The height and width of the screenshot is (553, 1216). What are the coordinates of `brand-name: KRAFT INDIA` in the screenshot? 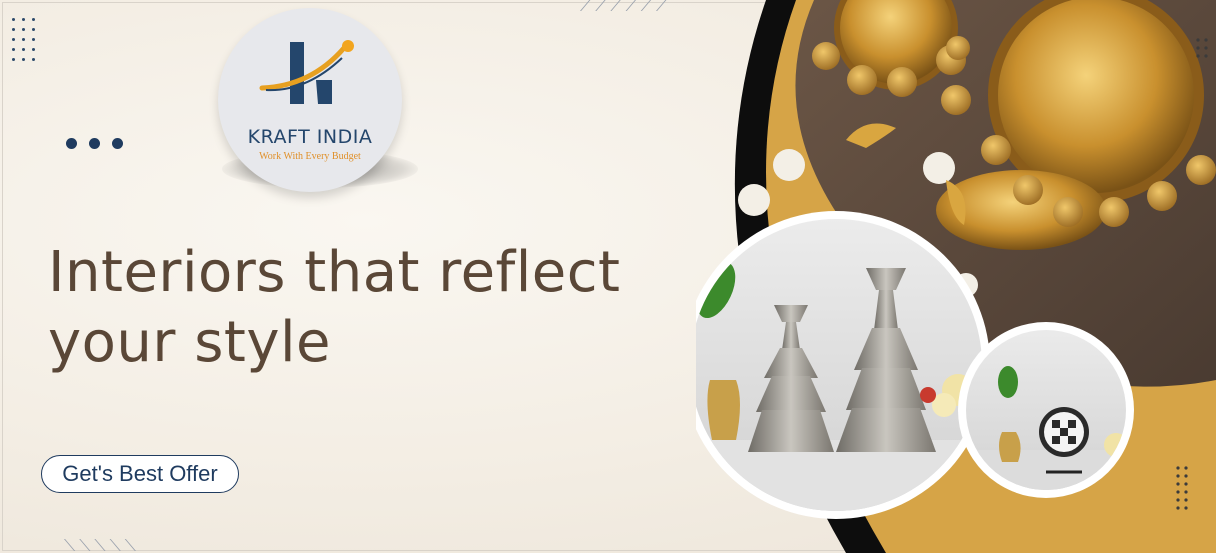 It's located at (310, 137).